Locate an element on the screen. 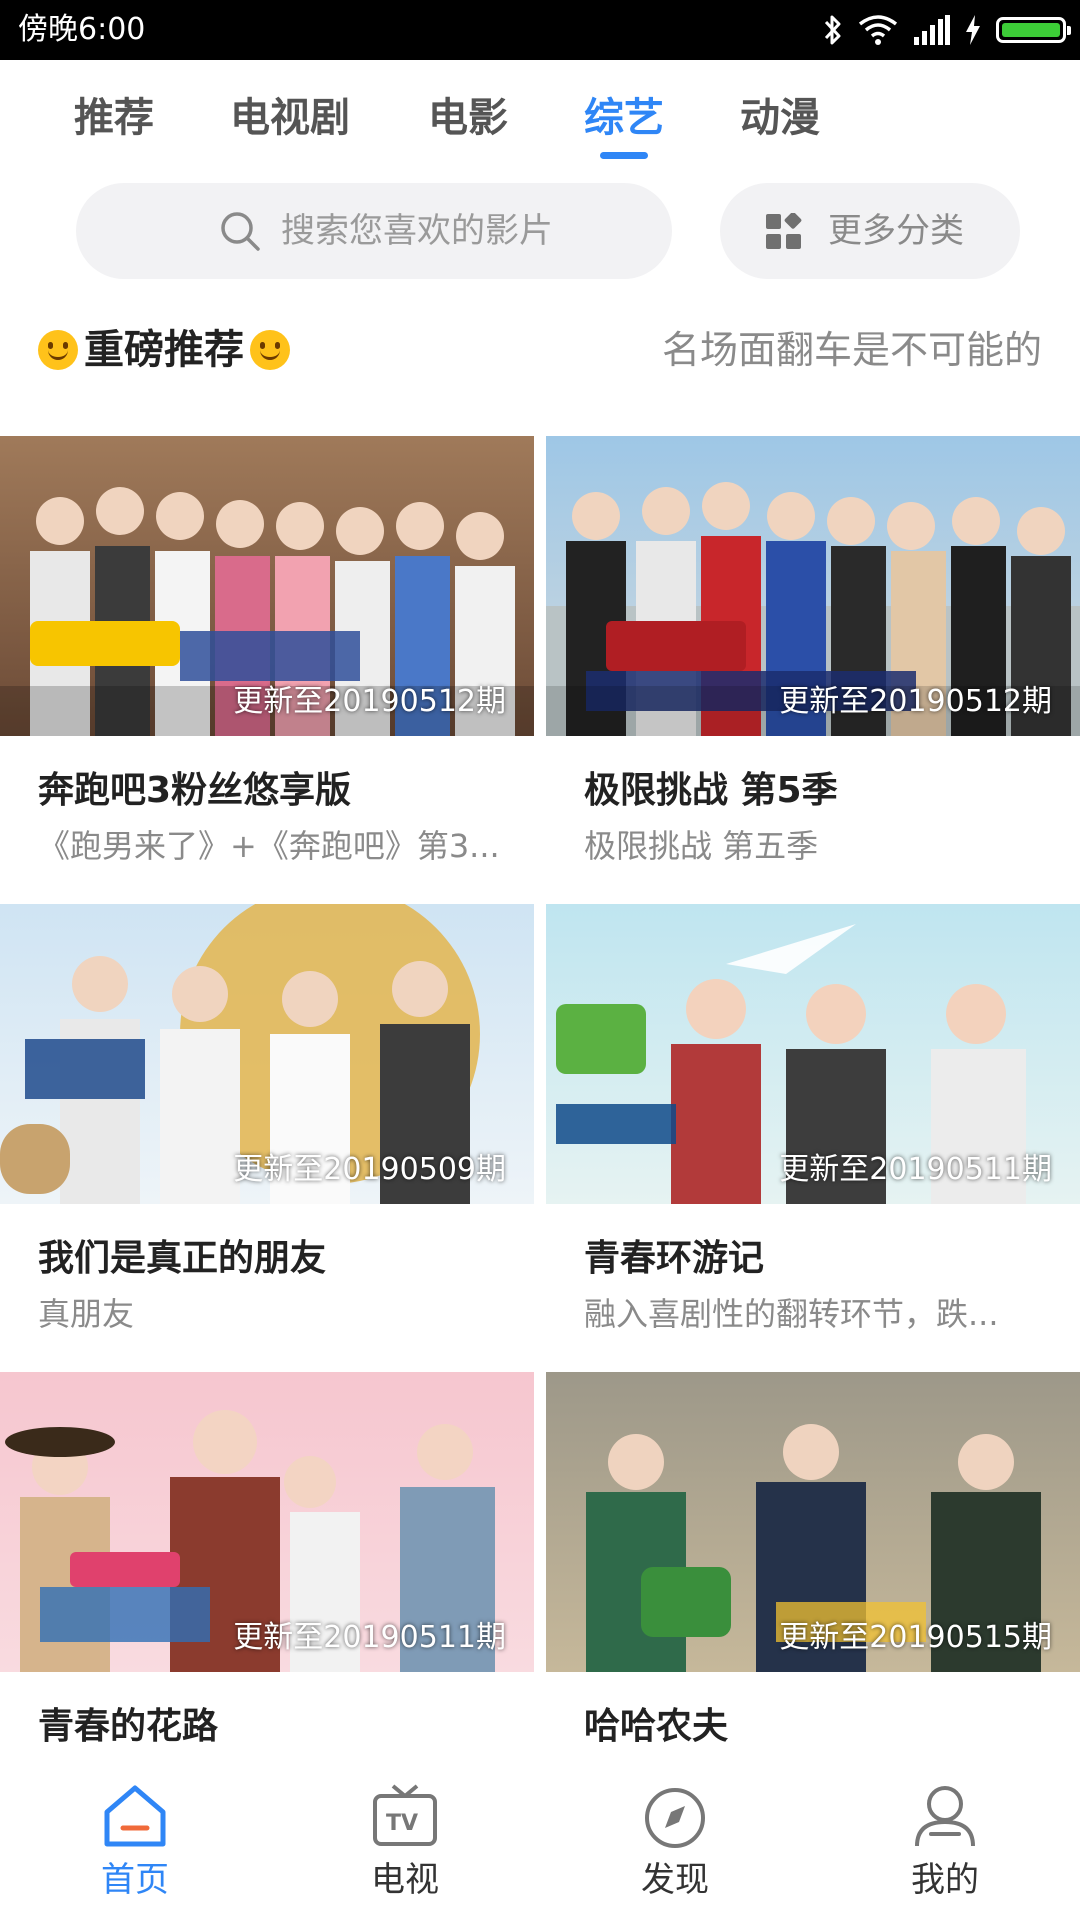 The height and width of the screenshot is (1920, 1080). tab-anime: 动漫 is located at coordinates (780, 118).